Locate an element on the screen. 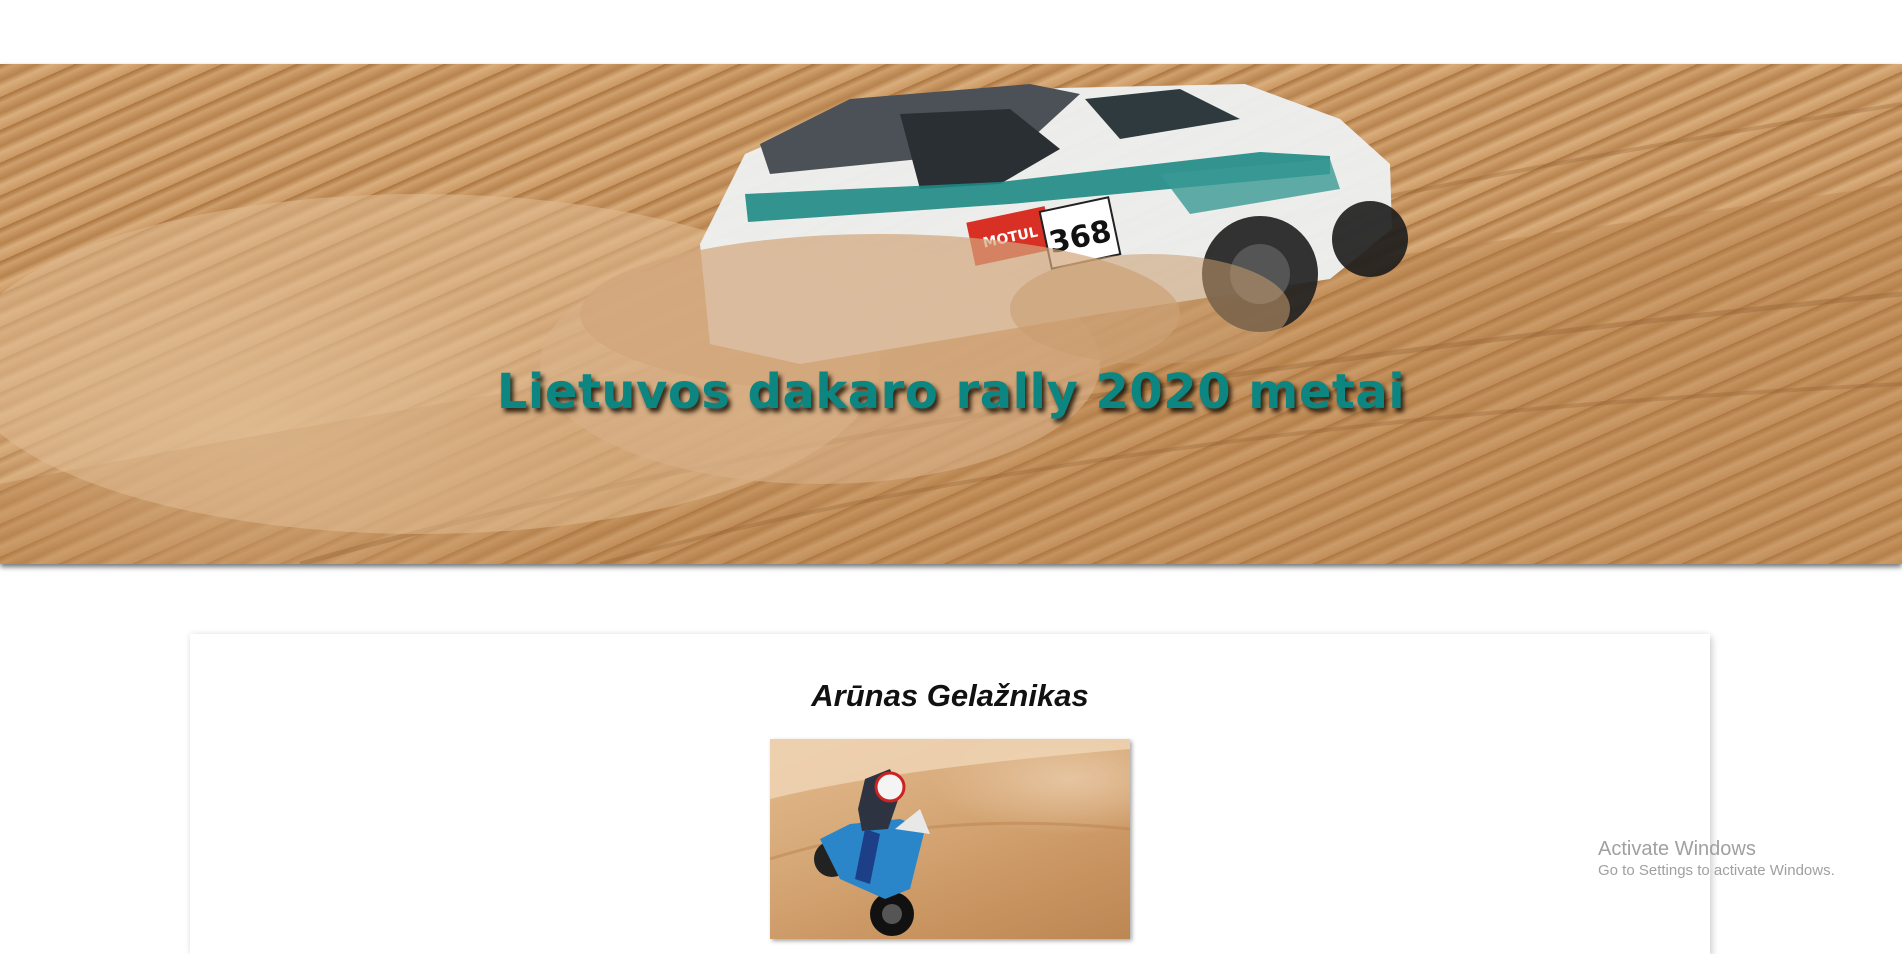 This screenshot has width=1902, height=954. hero-title: Lietuvos dakaro rally 2020 metai is located at coordinates (951, 392).